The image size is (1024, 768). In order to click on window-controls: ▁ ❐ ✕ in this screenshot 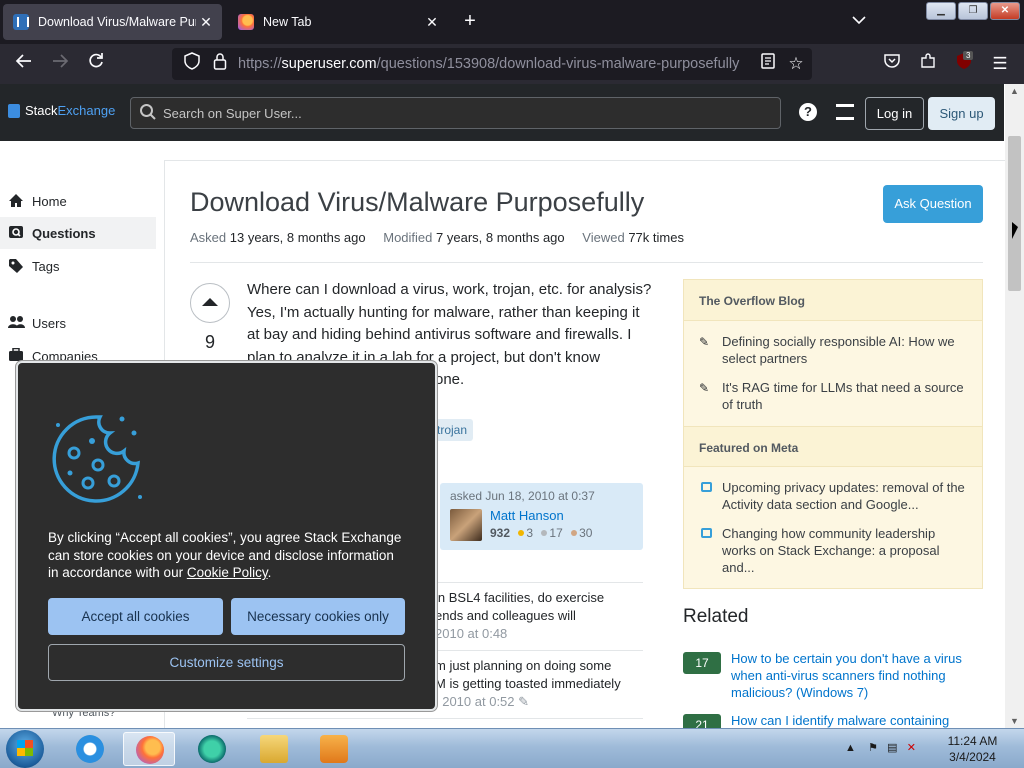, I will do `click(973, 11)`.